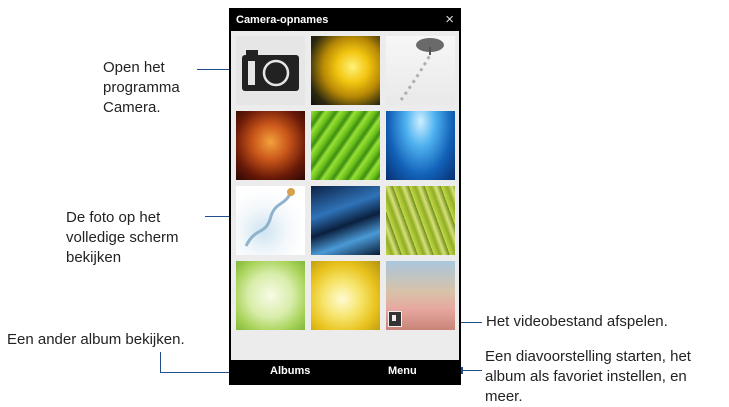 The height and width of the screenshot is (407, 729). I want to click on callout-album-hline, so click(196, 372).